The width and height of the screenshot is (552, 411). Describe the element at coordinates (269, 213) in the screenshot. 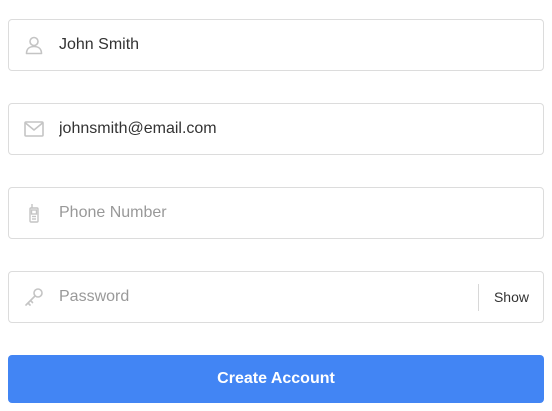

I see `phone-input` at that location.